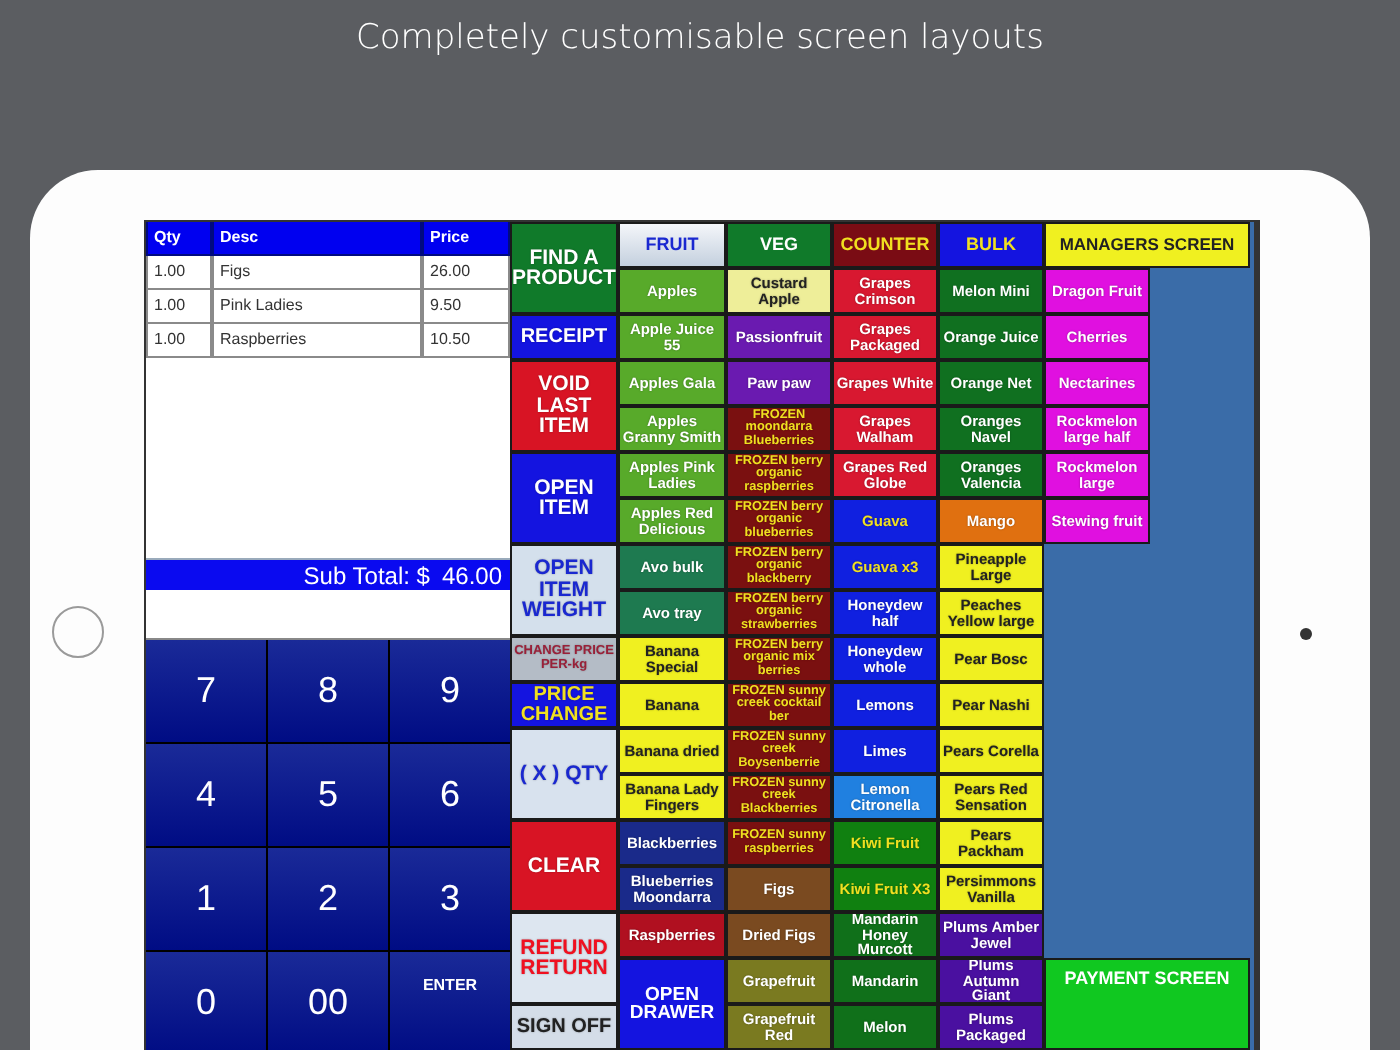 The width and height of the screenshot is (1400, 1050). I want to click on function-button: SIGN OFF, so click(564, 1027).